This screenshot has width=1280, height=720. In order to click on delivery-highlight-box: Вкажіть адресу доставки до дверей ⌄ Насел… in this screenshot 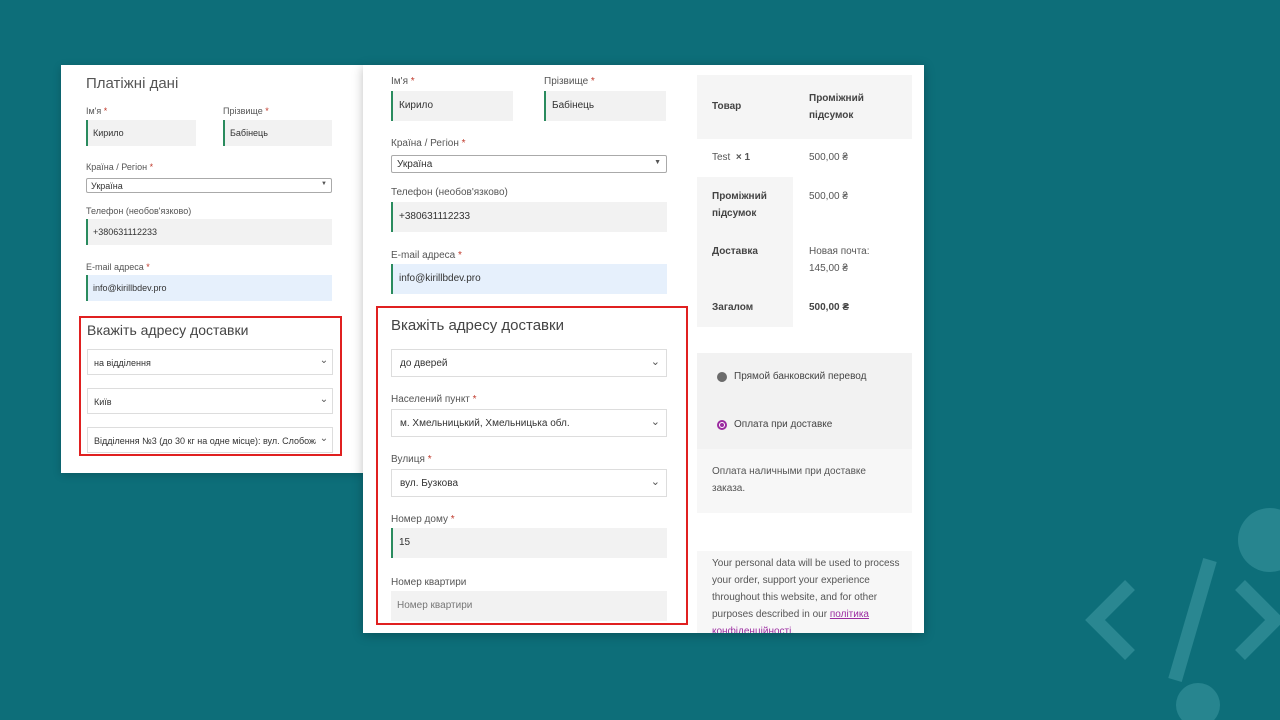, I will do `click(532, 465)`.